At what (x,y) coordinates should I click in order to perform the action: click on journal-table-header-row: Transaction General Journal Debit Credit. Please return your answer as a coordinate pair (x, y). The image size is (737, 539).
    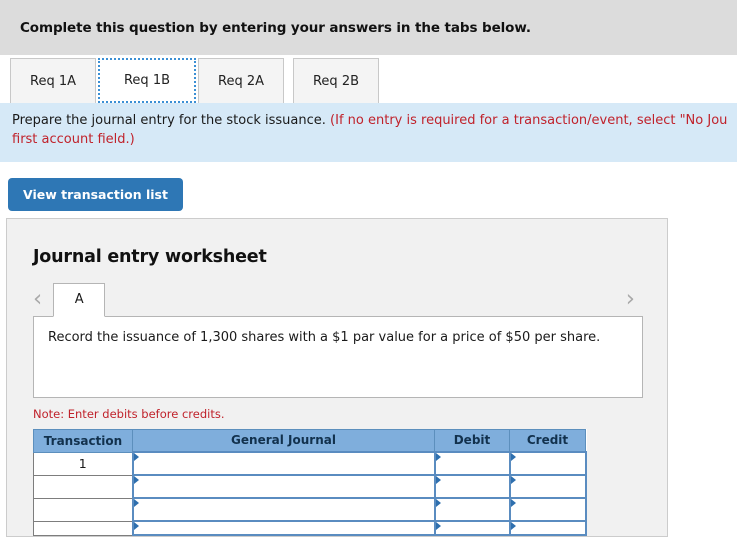
    Looking at the image, I should click on (309, 440).